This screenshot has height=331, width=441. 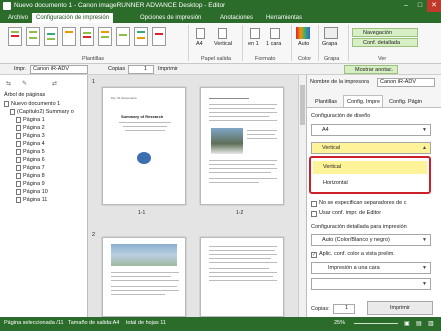 I want to click on view-icon: ▥, so click(x=431, y=323).